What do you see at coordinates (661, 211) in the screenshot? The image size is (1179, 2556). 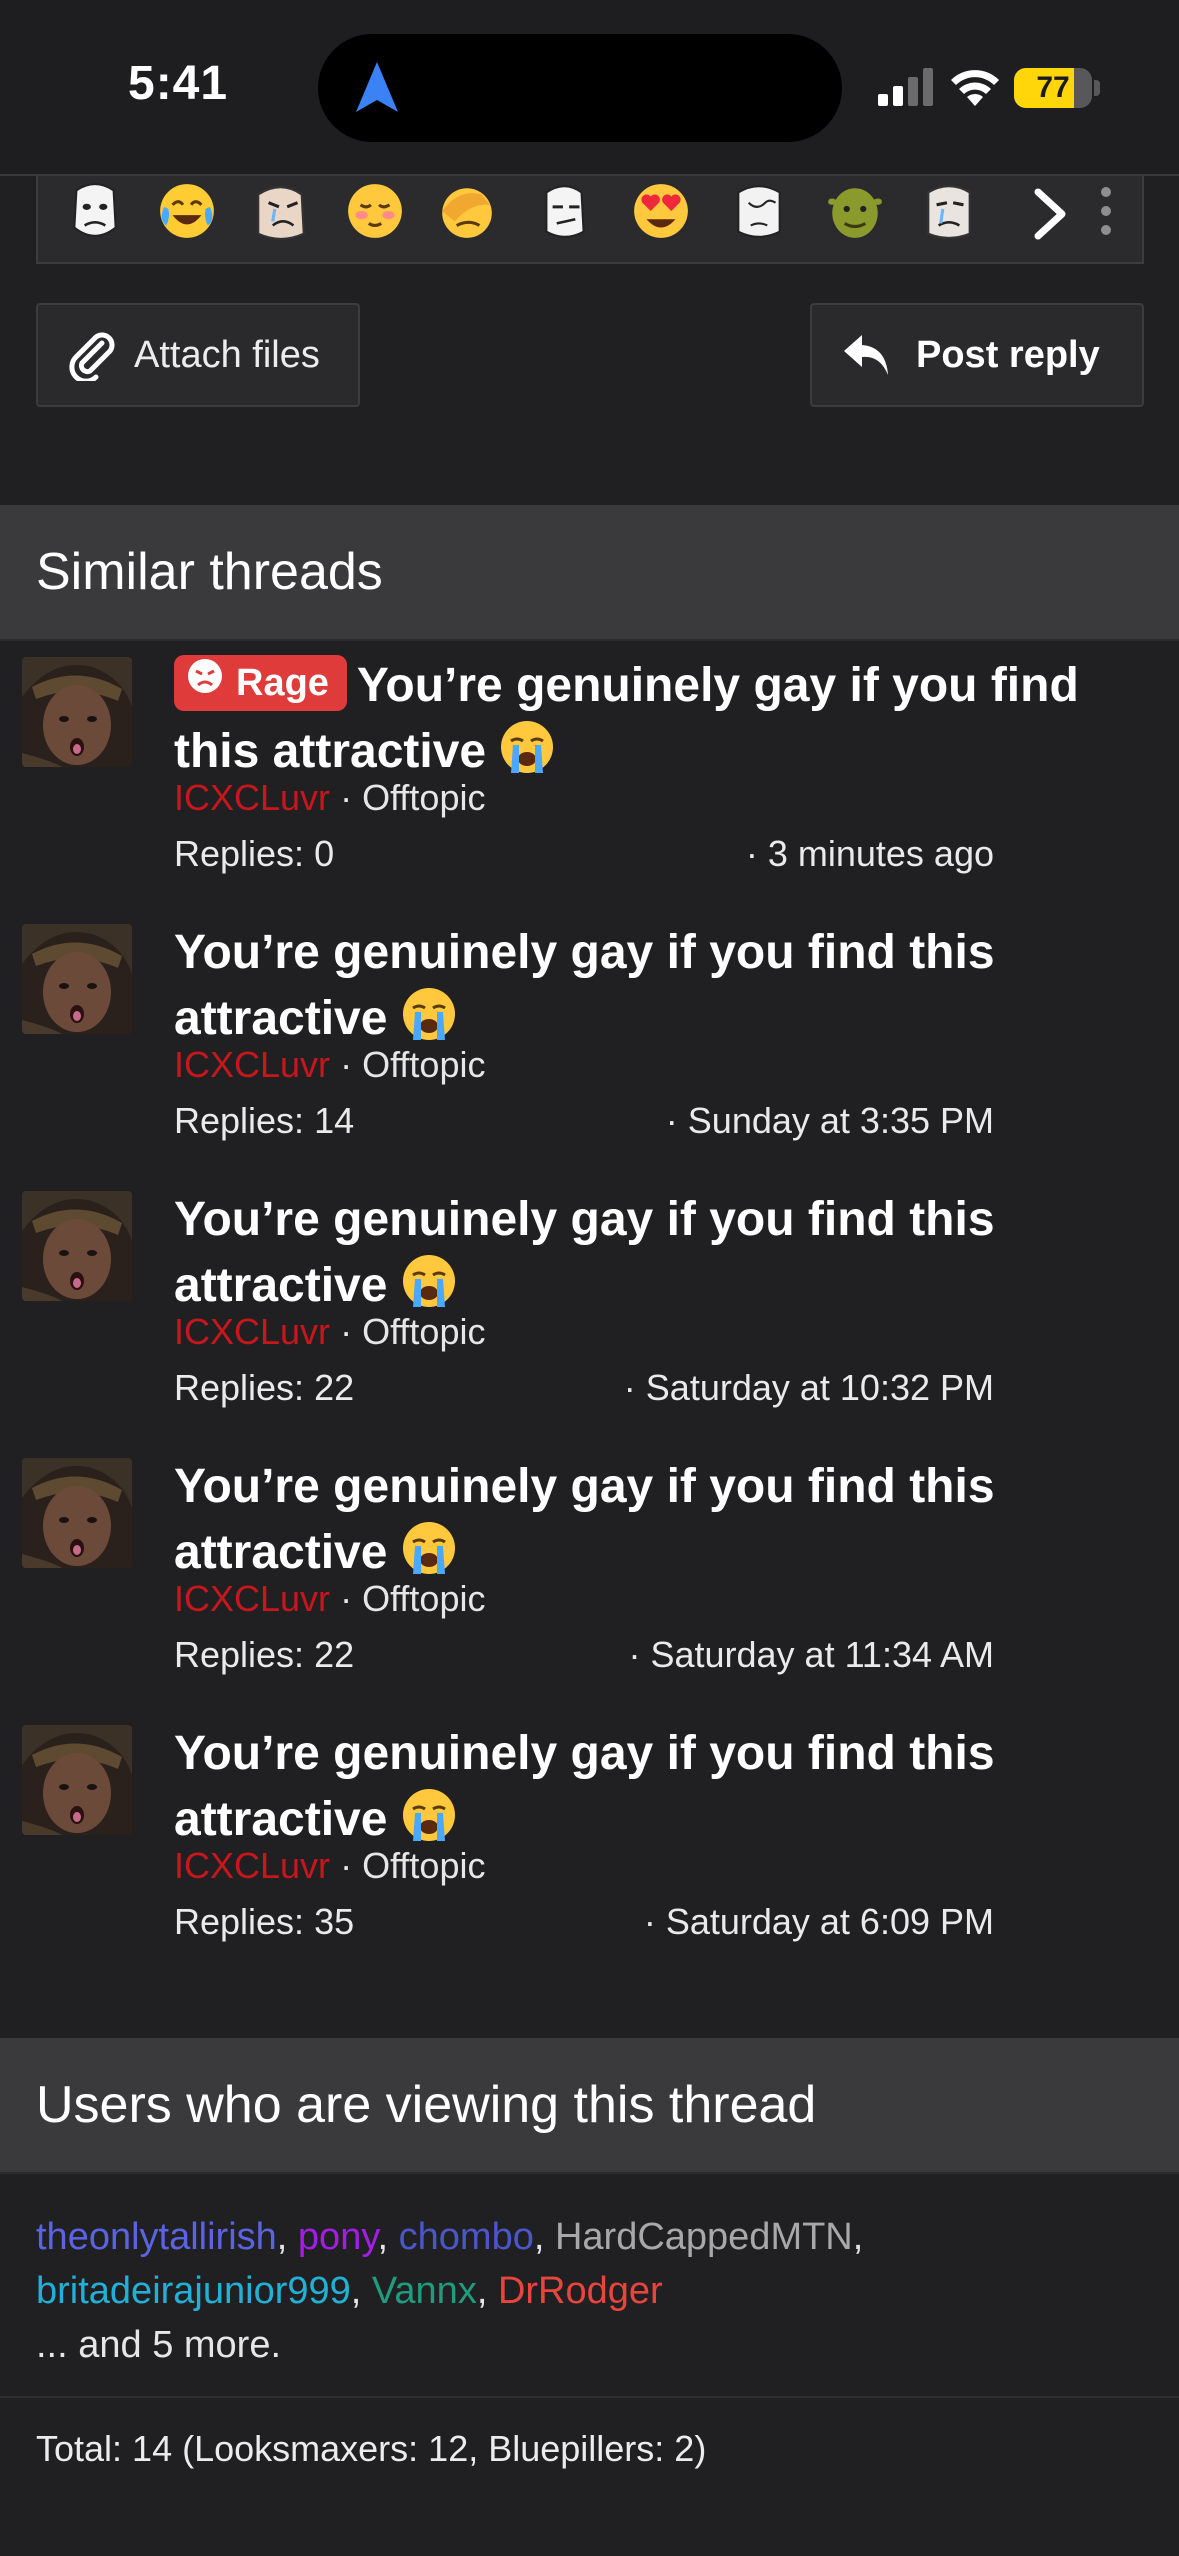 I see `heart-eyes-icon` at bounding box center [661, 211].